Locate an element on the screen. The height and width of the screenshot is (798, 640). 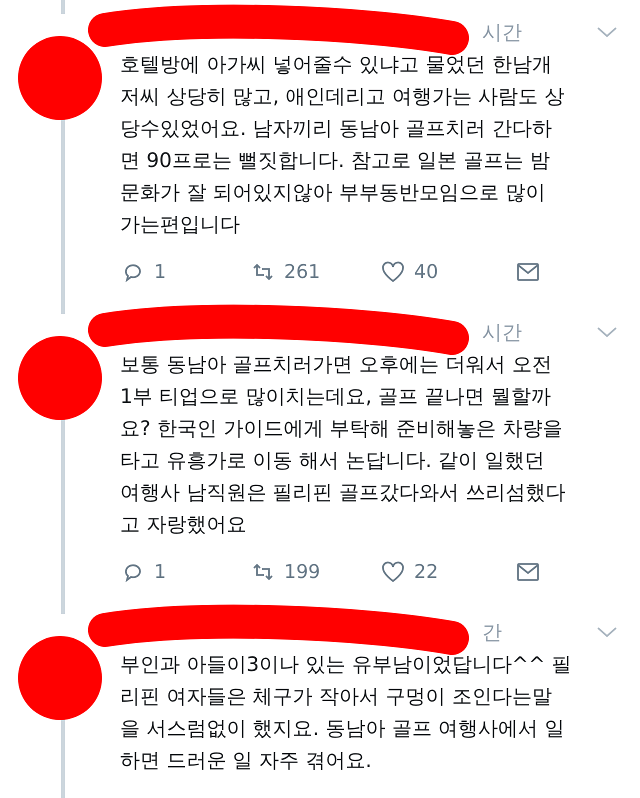
retweet-button: 199 is located at coordinates (315, 572).